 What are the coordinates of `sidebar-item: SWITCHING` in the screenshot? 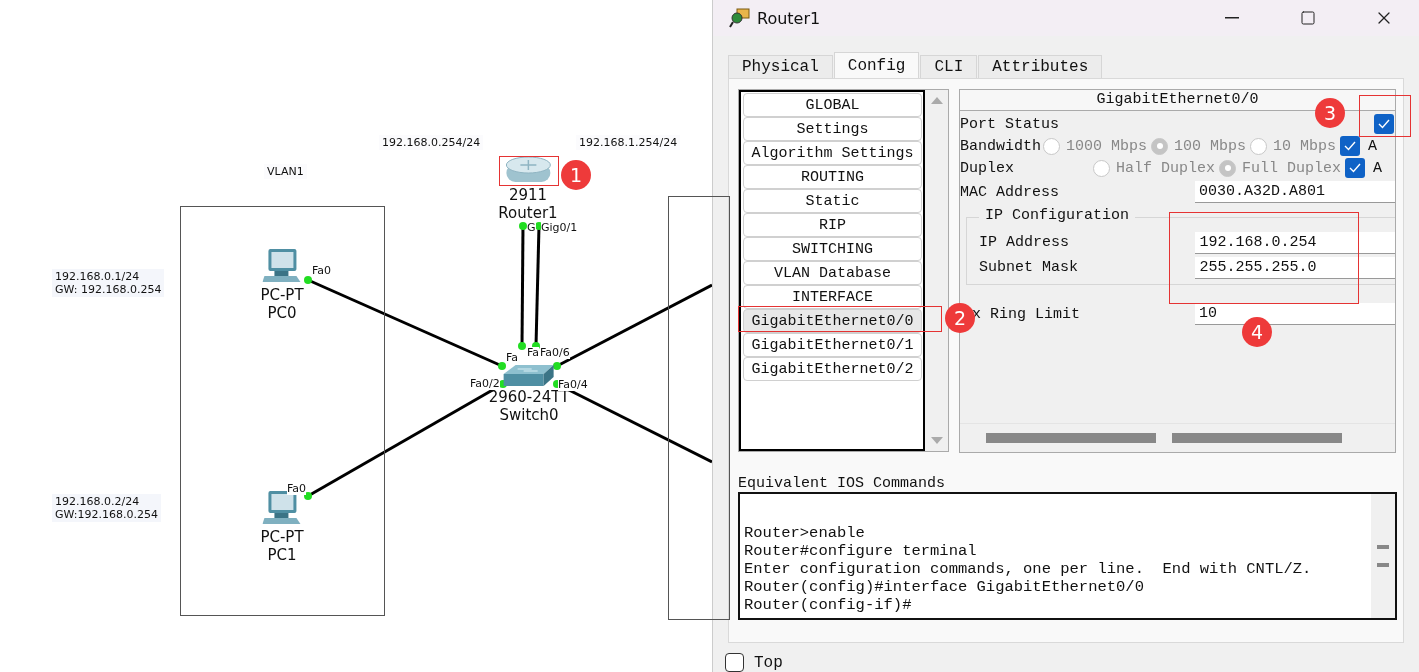 It's located at (832, 249).